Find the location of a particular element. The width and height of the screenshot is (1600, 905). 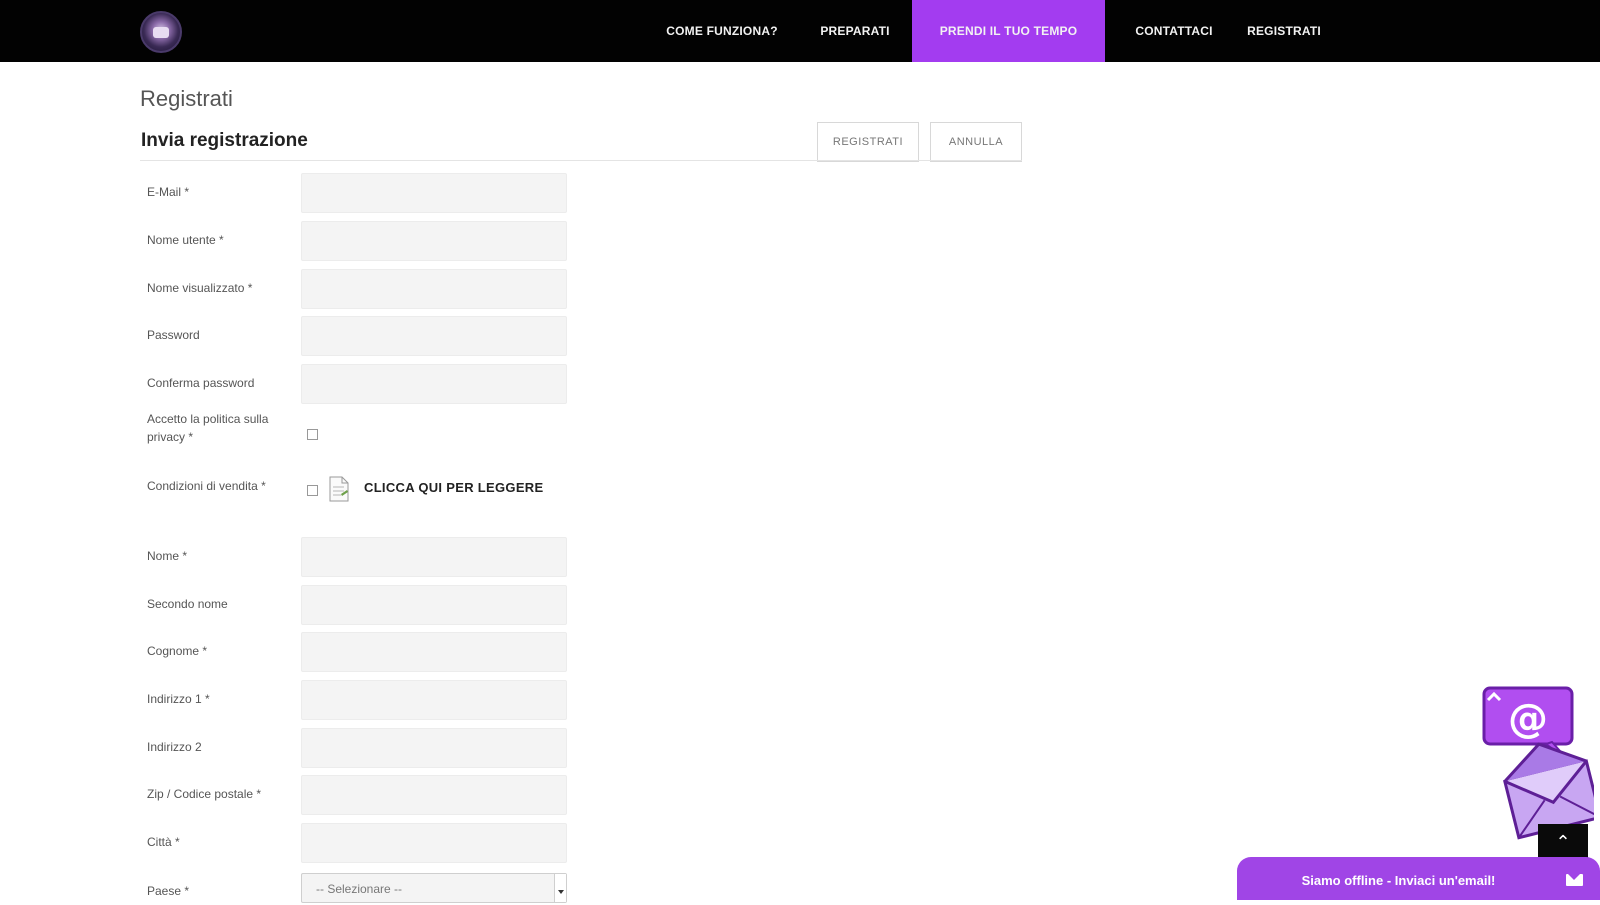

conditions-checkbox is located at coordinates (312, 490).